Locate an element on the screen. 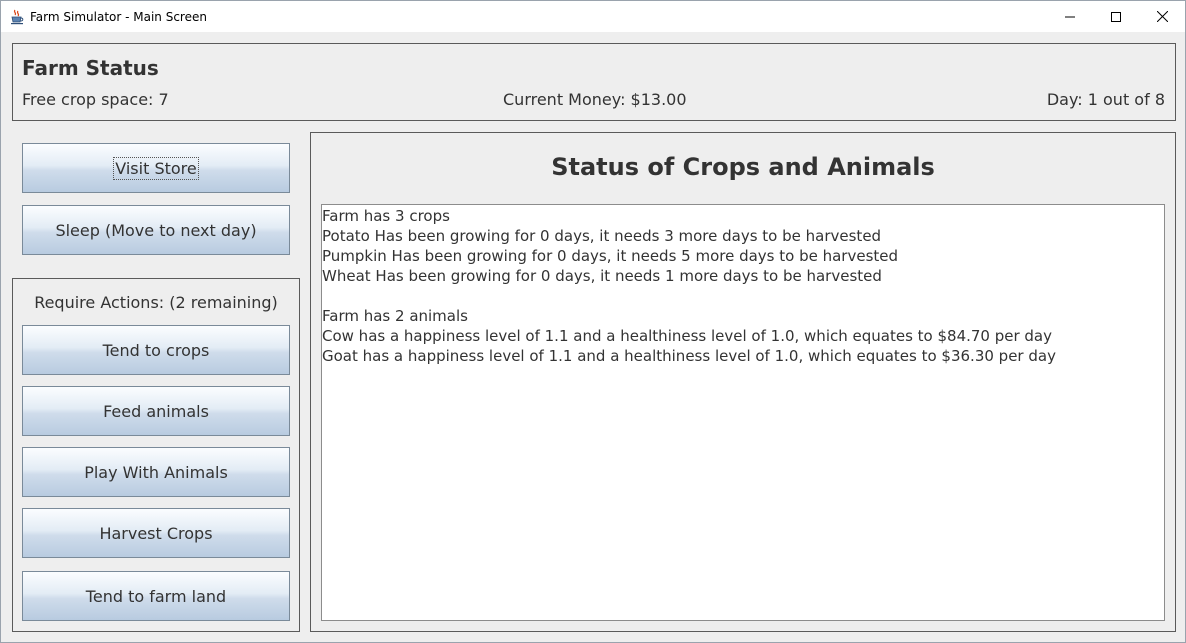 This screenshot has width=1186, height=643. farm-status-heading: Farm Status is located at coordinates (90, 68).